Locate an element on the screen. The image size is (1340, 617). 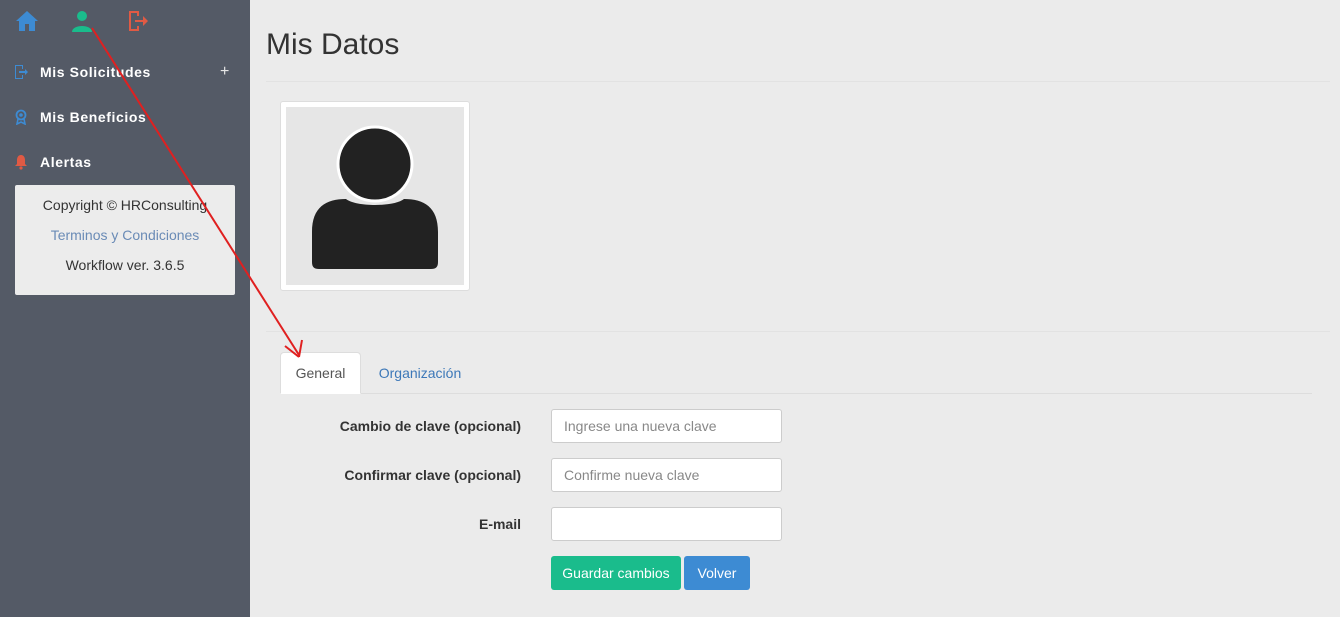
logout-icon is located at coordinates (137, 21).